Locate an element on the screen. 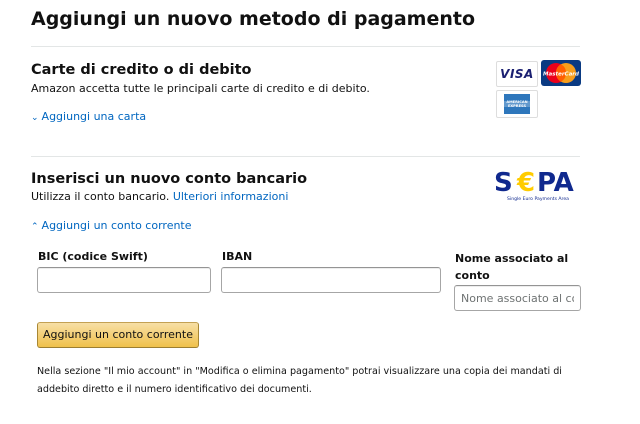 The width and height of the screenshot is (640, 424). svg-text: EXPRESS is located at coordinates (517, 106).